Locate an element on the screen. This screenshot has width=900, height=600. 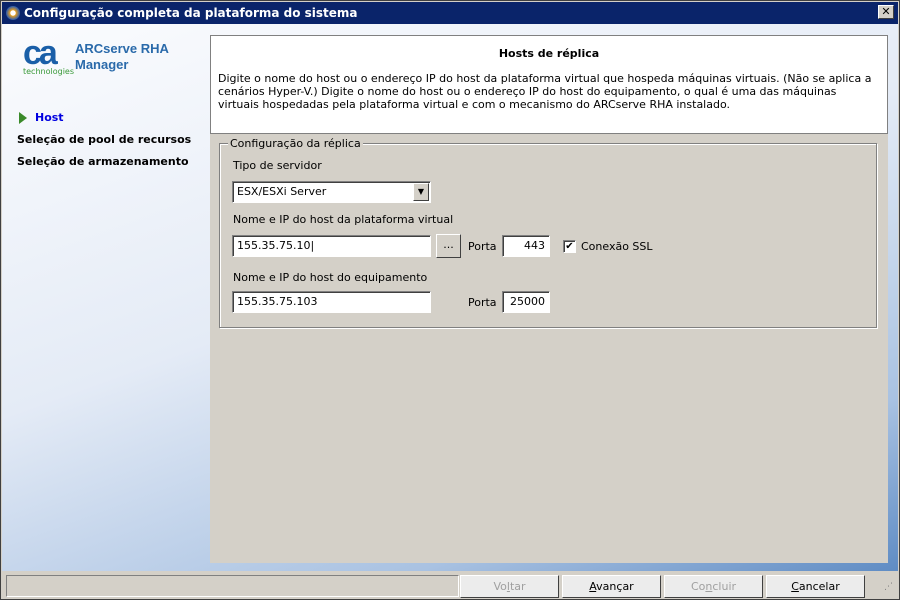
next-button: Avançar is located at coordinates (611, 586).